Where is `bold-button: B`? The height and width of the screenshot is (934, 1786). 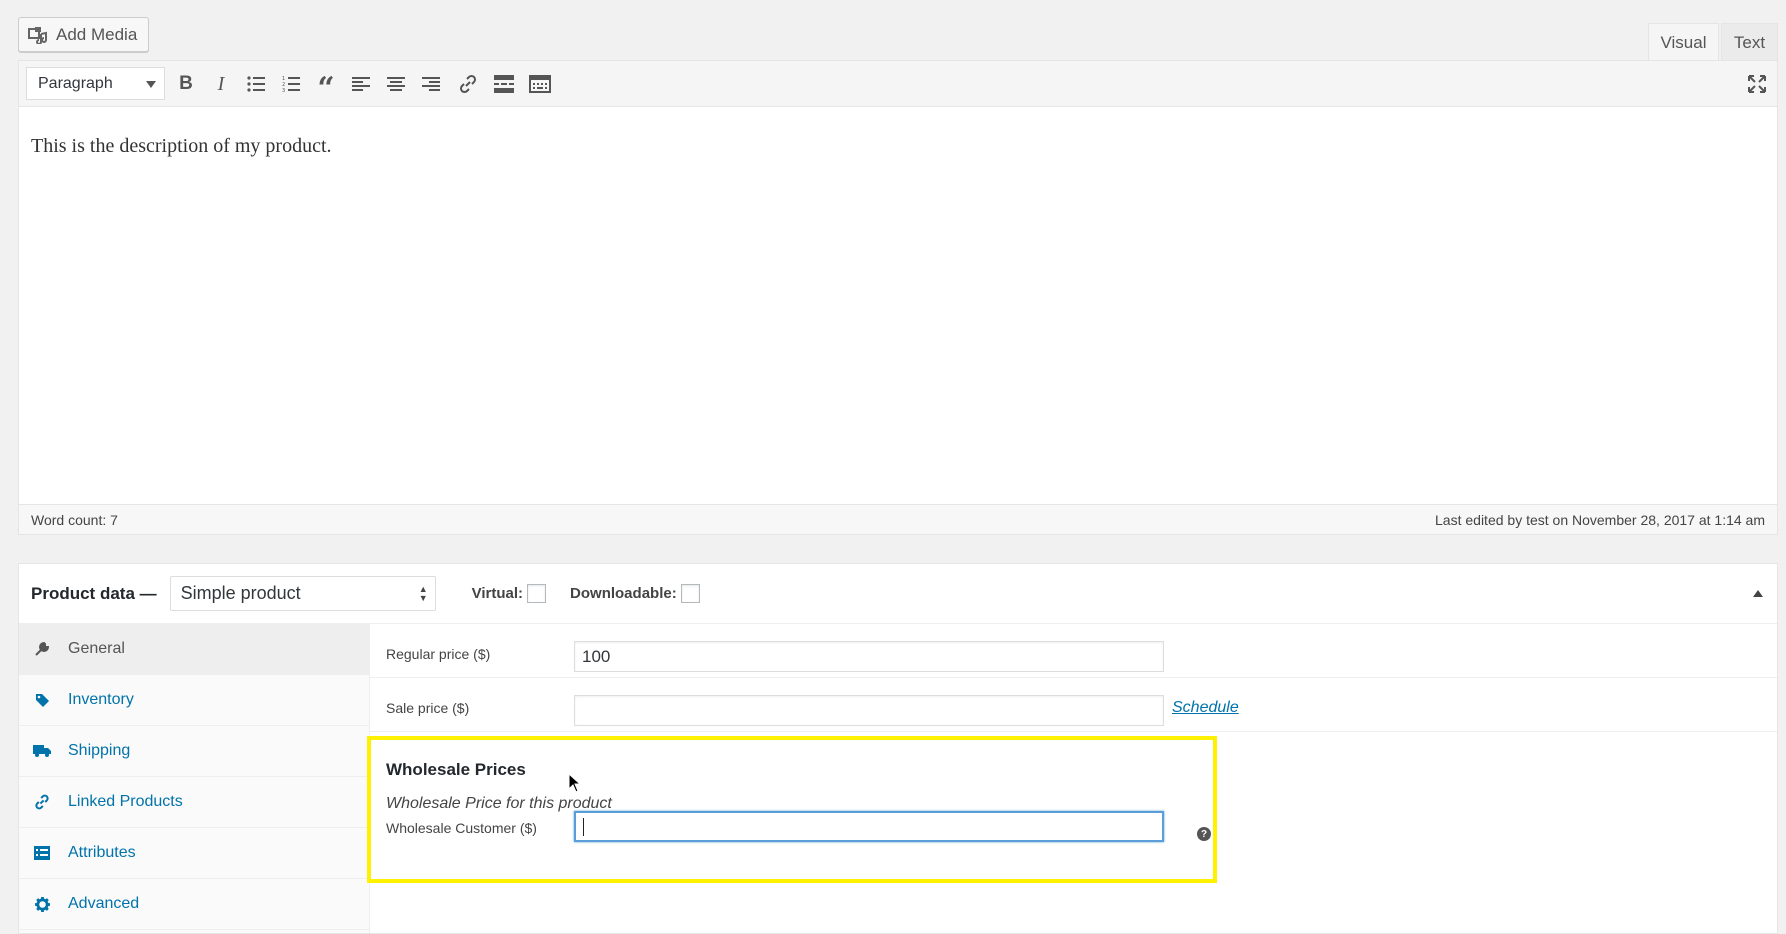
bold-button: B is located at coordinates (186, 84).